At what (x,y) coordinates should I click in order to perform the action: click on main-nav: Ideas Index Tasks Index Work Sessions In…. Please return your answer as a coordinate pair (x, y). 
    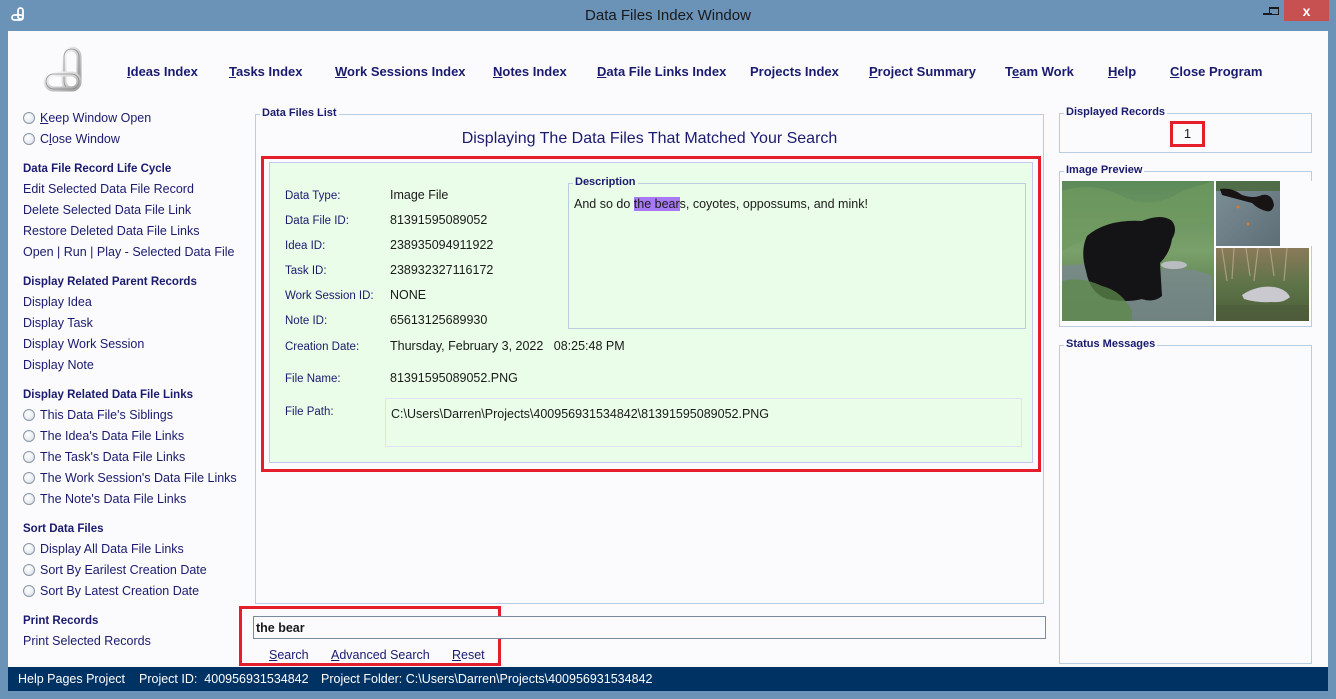
    Looking at the image, I should click on (668, 66).